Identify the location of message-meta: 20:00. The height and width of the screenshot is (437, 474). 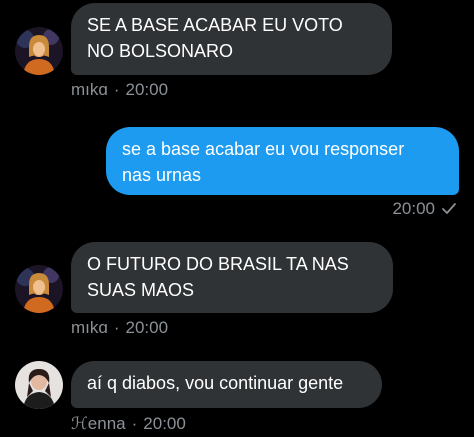
(424, 210).